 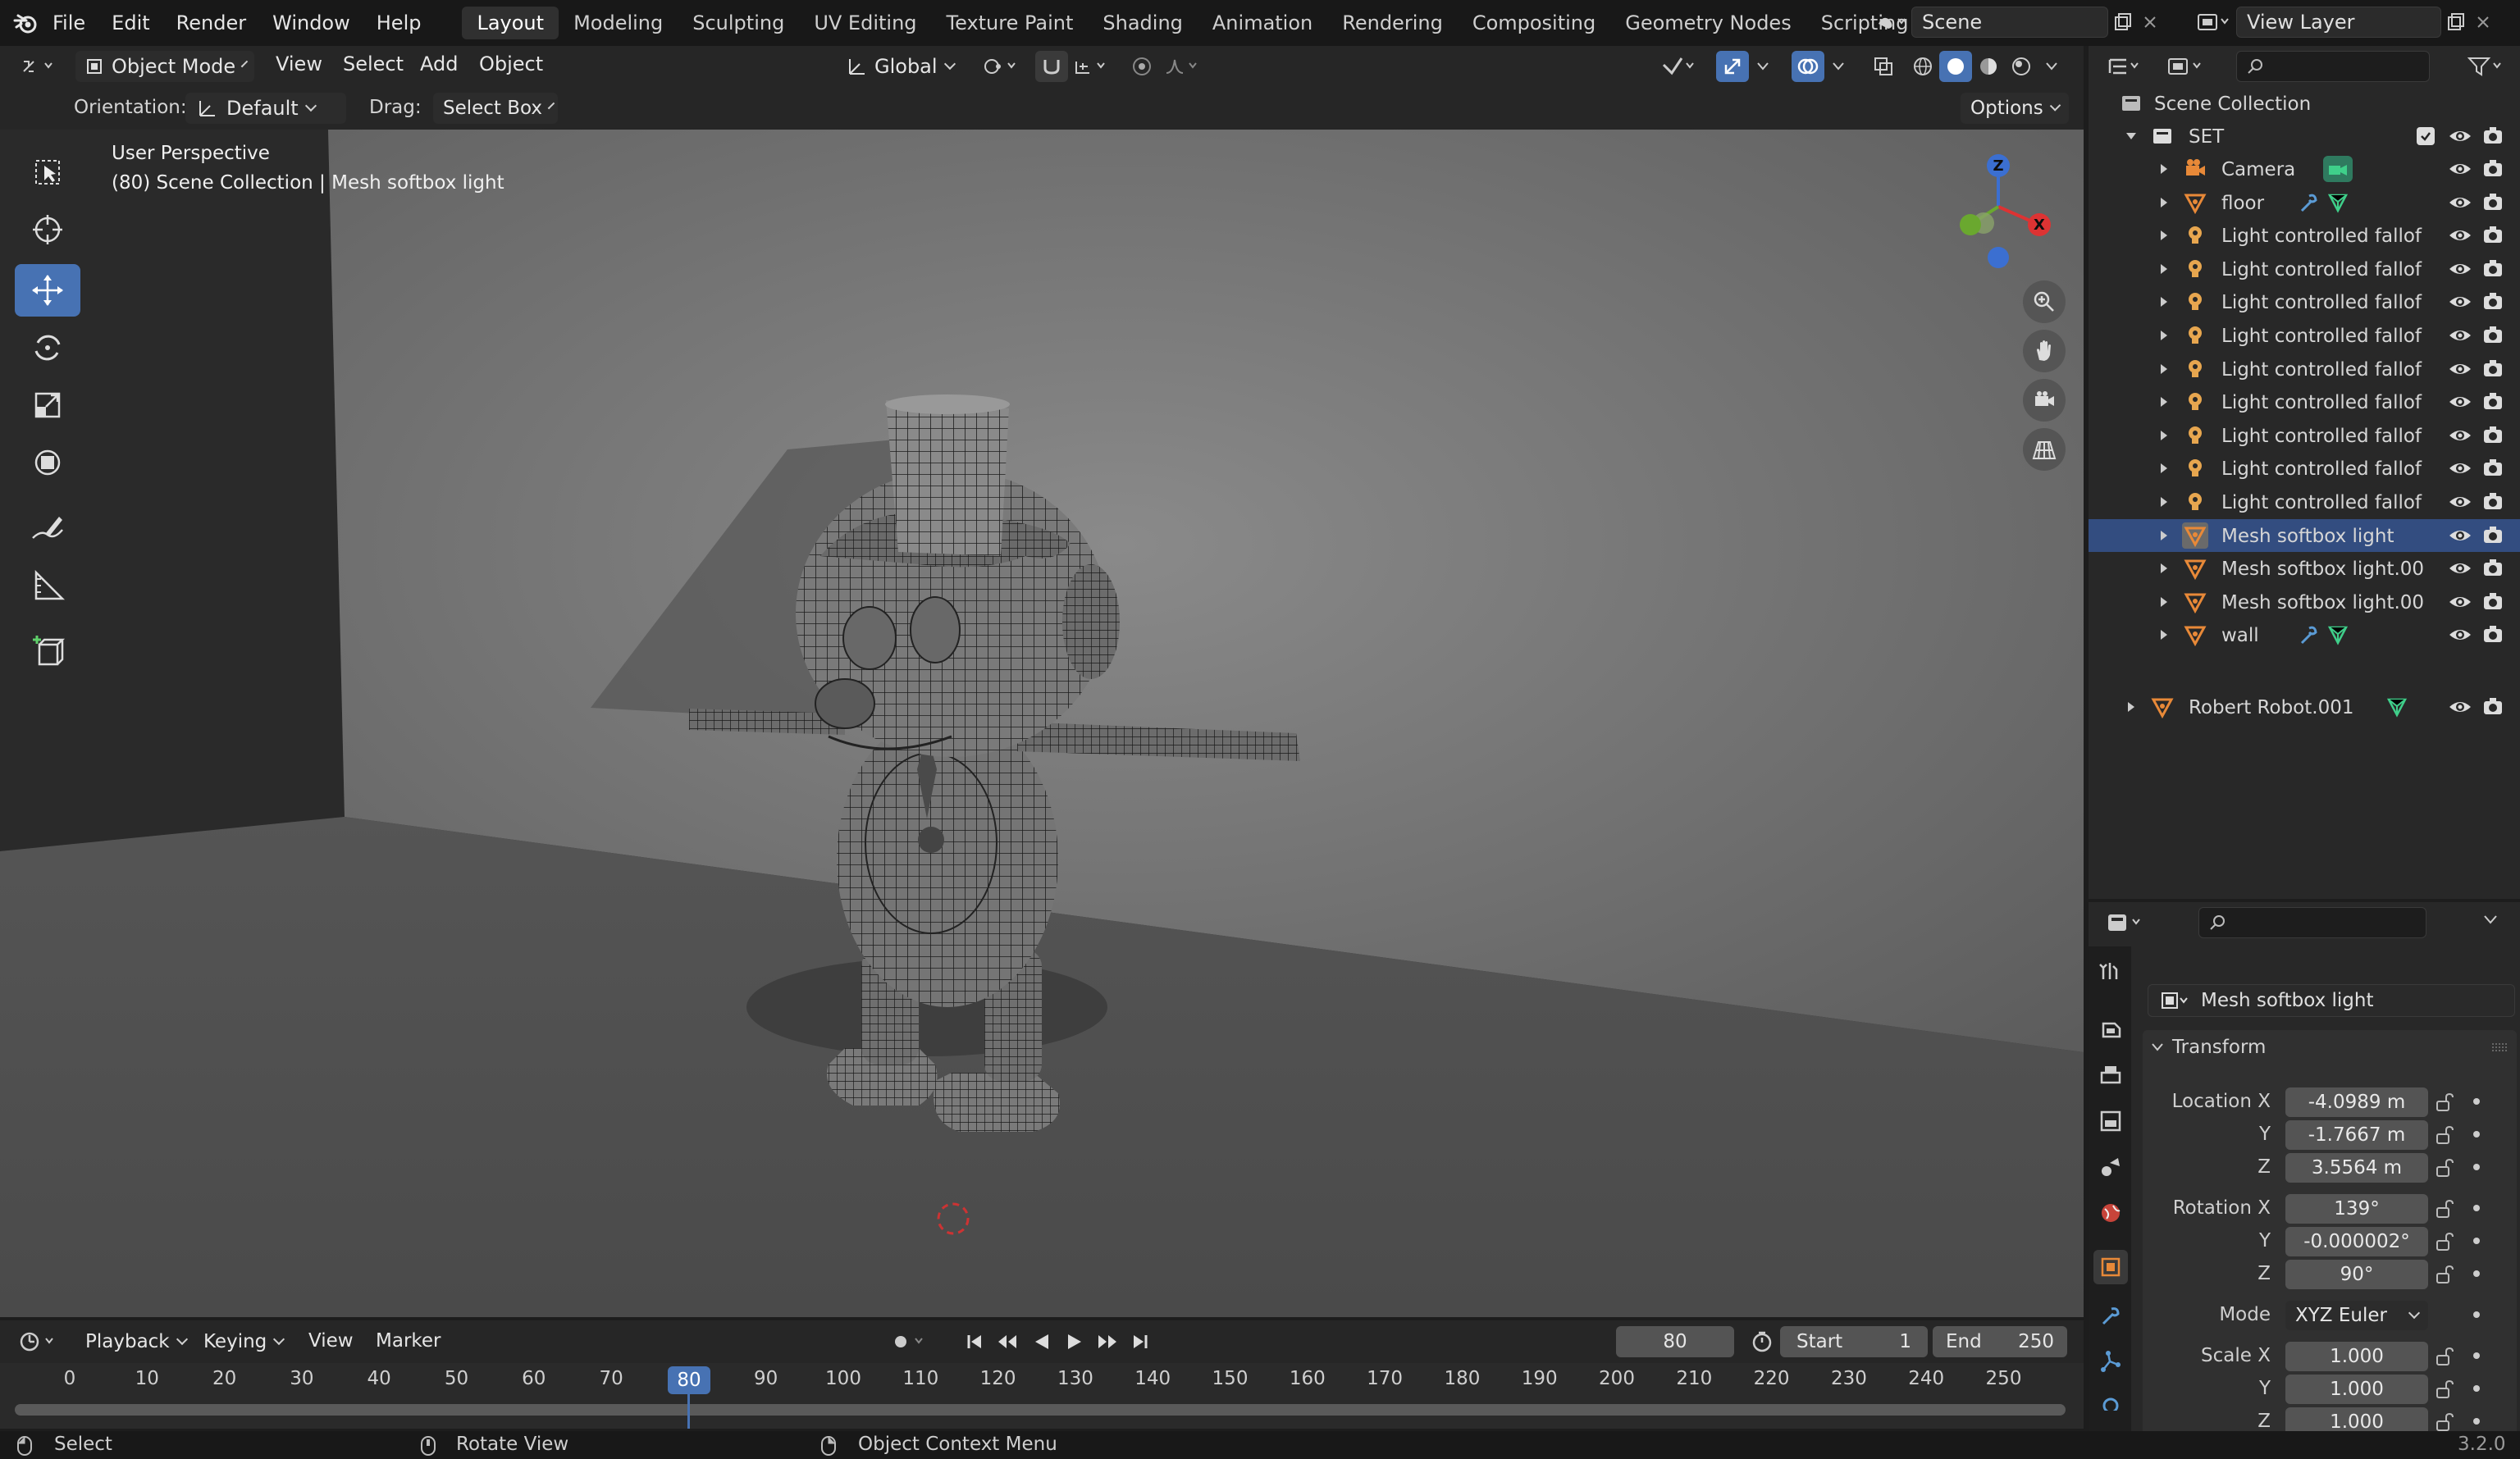 I want to click on playhead-frame-badge: 80, so click(x=689, y=1380).